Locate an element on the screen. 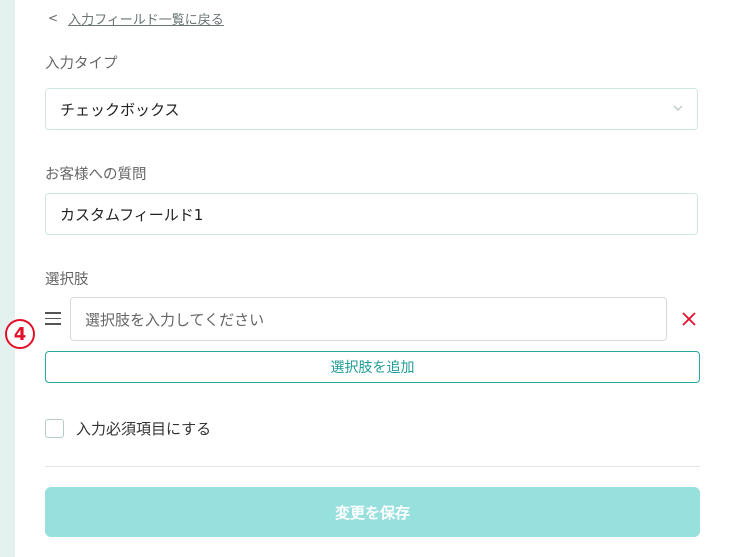 The image size is (737, 557). save-button: 変更を保存 is located at coordinates (372, 512).